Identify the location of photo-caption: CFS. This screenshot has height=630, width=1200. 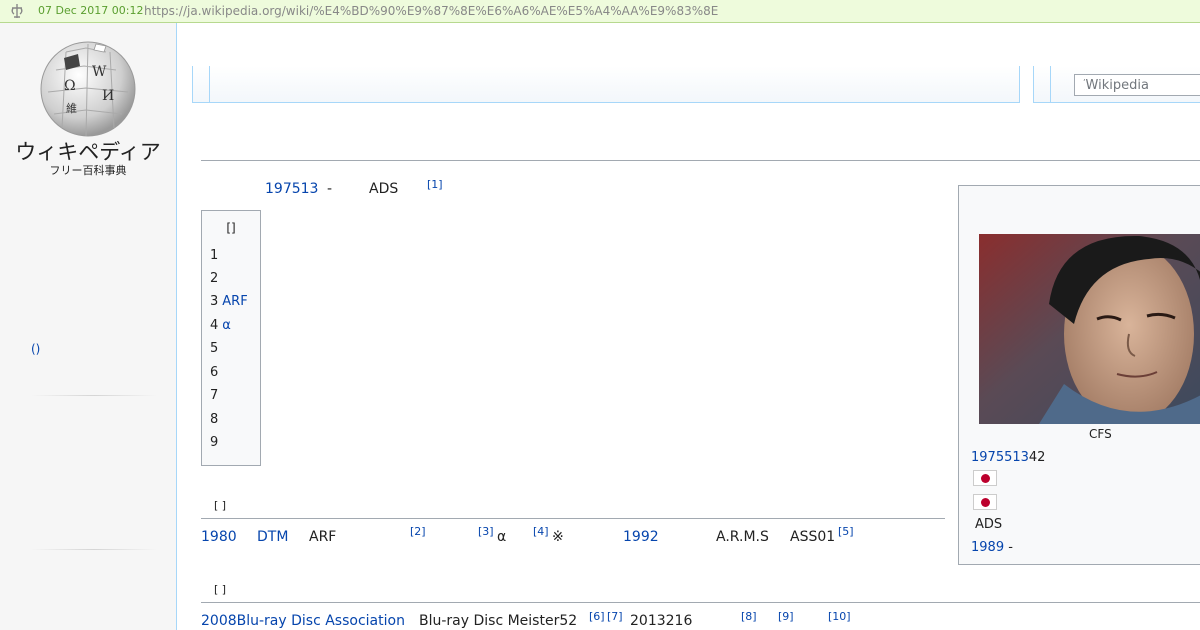
(1100, 434).